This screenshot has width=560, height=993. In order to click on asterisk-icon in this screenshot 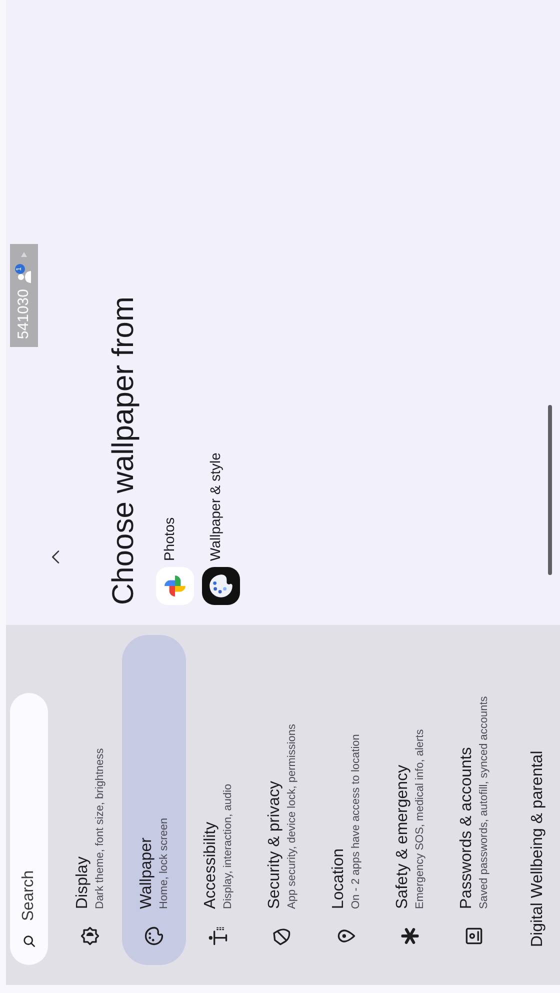, I will do `click(410, 936)`.